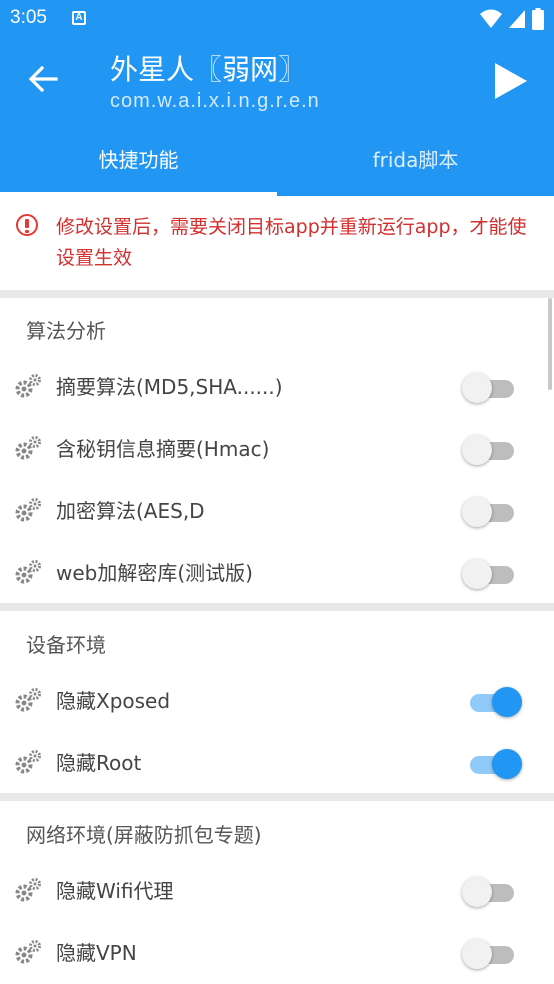  I want to click on tab-label: 快捷功能, so click(138, 160).